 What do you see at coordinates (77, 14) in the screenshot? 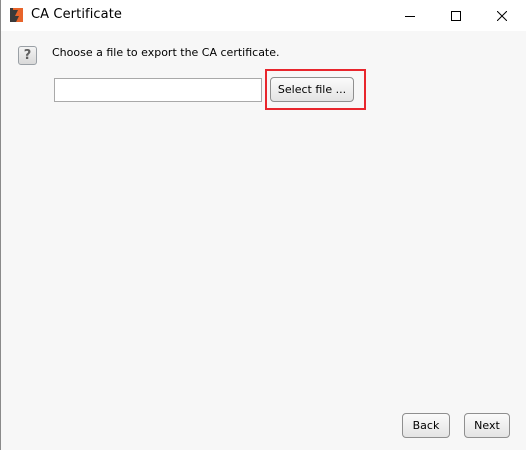
I see `window-title: CA Certificate` at bounding box center [77, 14].